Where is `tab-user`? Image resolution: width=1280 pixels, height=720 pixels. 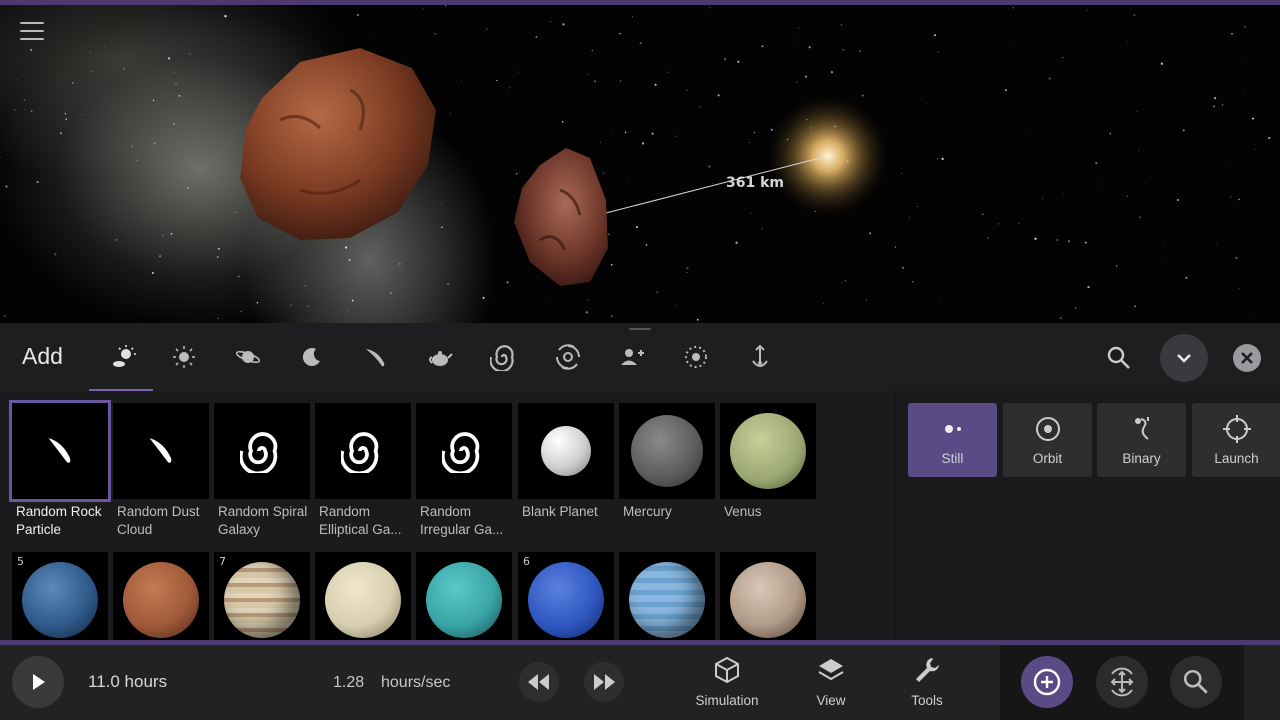
tab-user is located at coordinates (632, 357).